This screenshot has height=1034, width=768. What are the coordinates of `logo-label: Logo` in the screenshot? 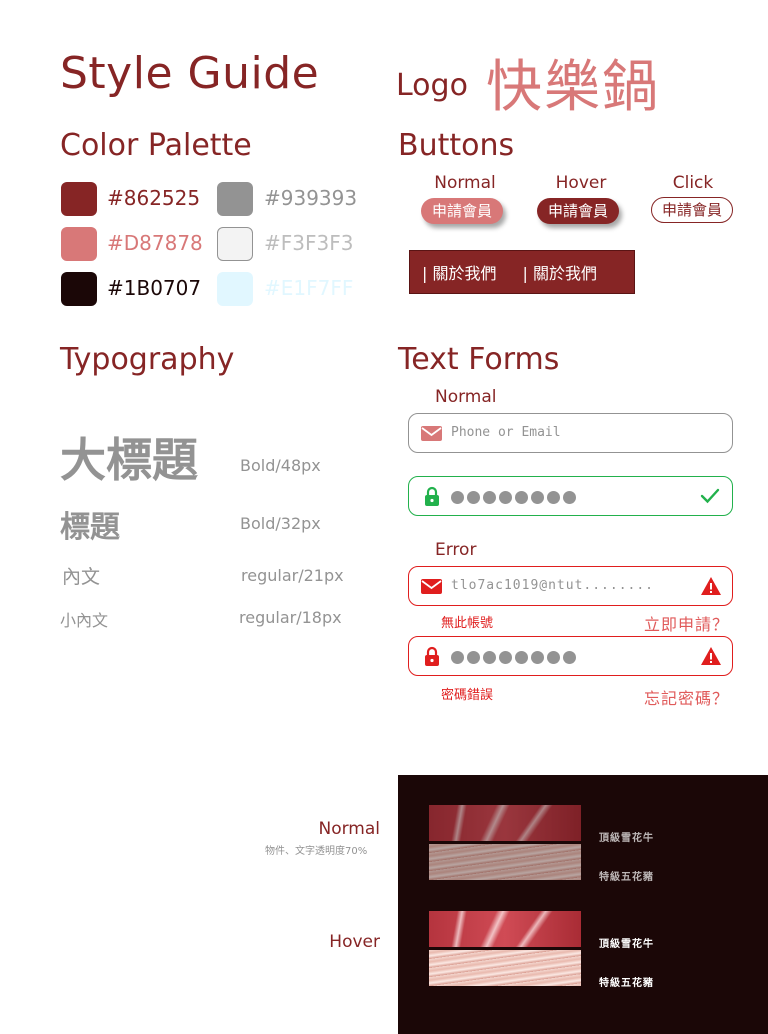 It's located at (432, 85).